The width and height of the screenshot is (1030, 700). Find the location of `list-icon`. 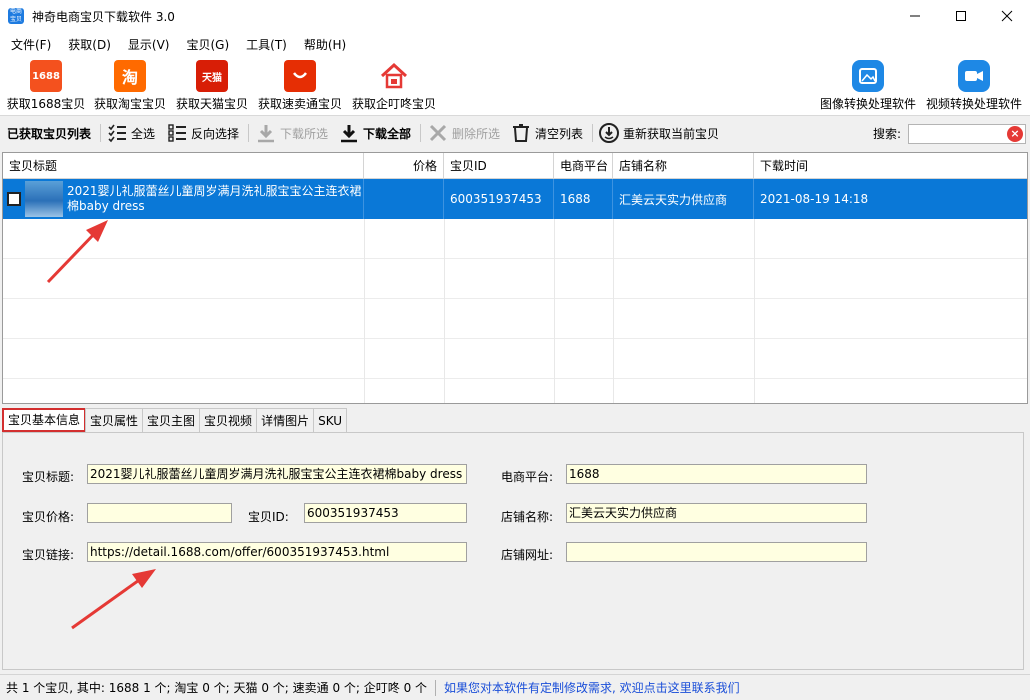

list-icon is located at coordinates (177, 133).